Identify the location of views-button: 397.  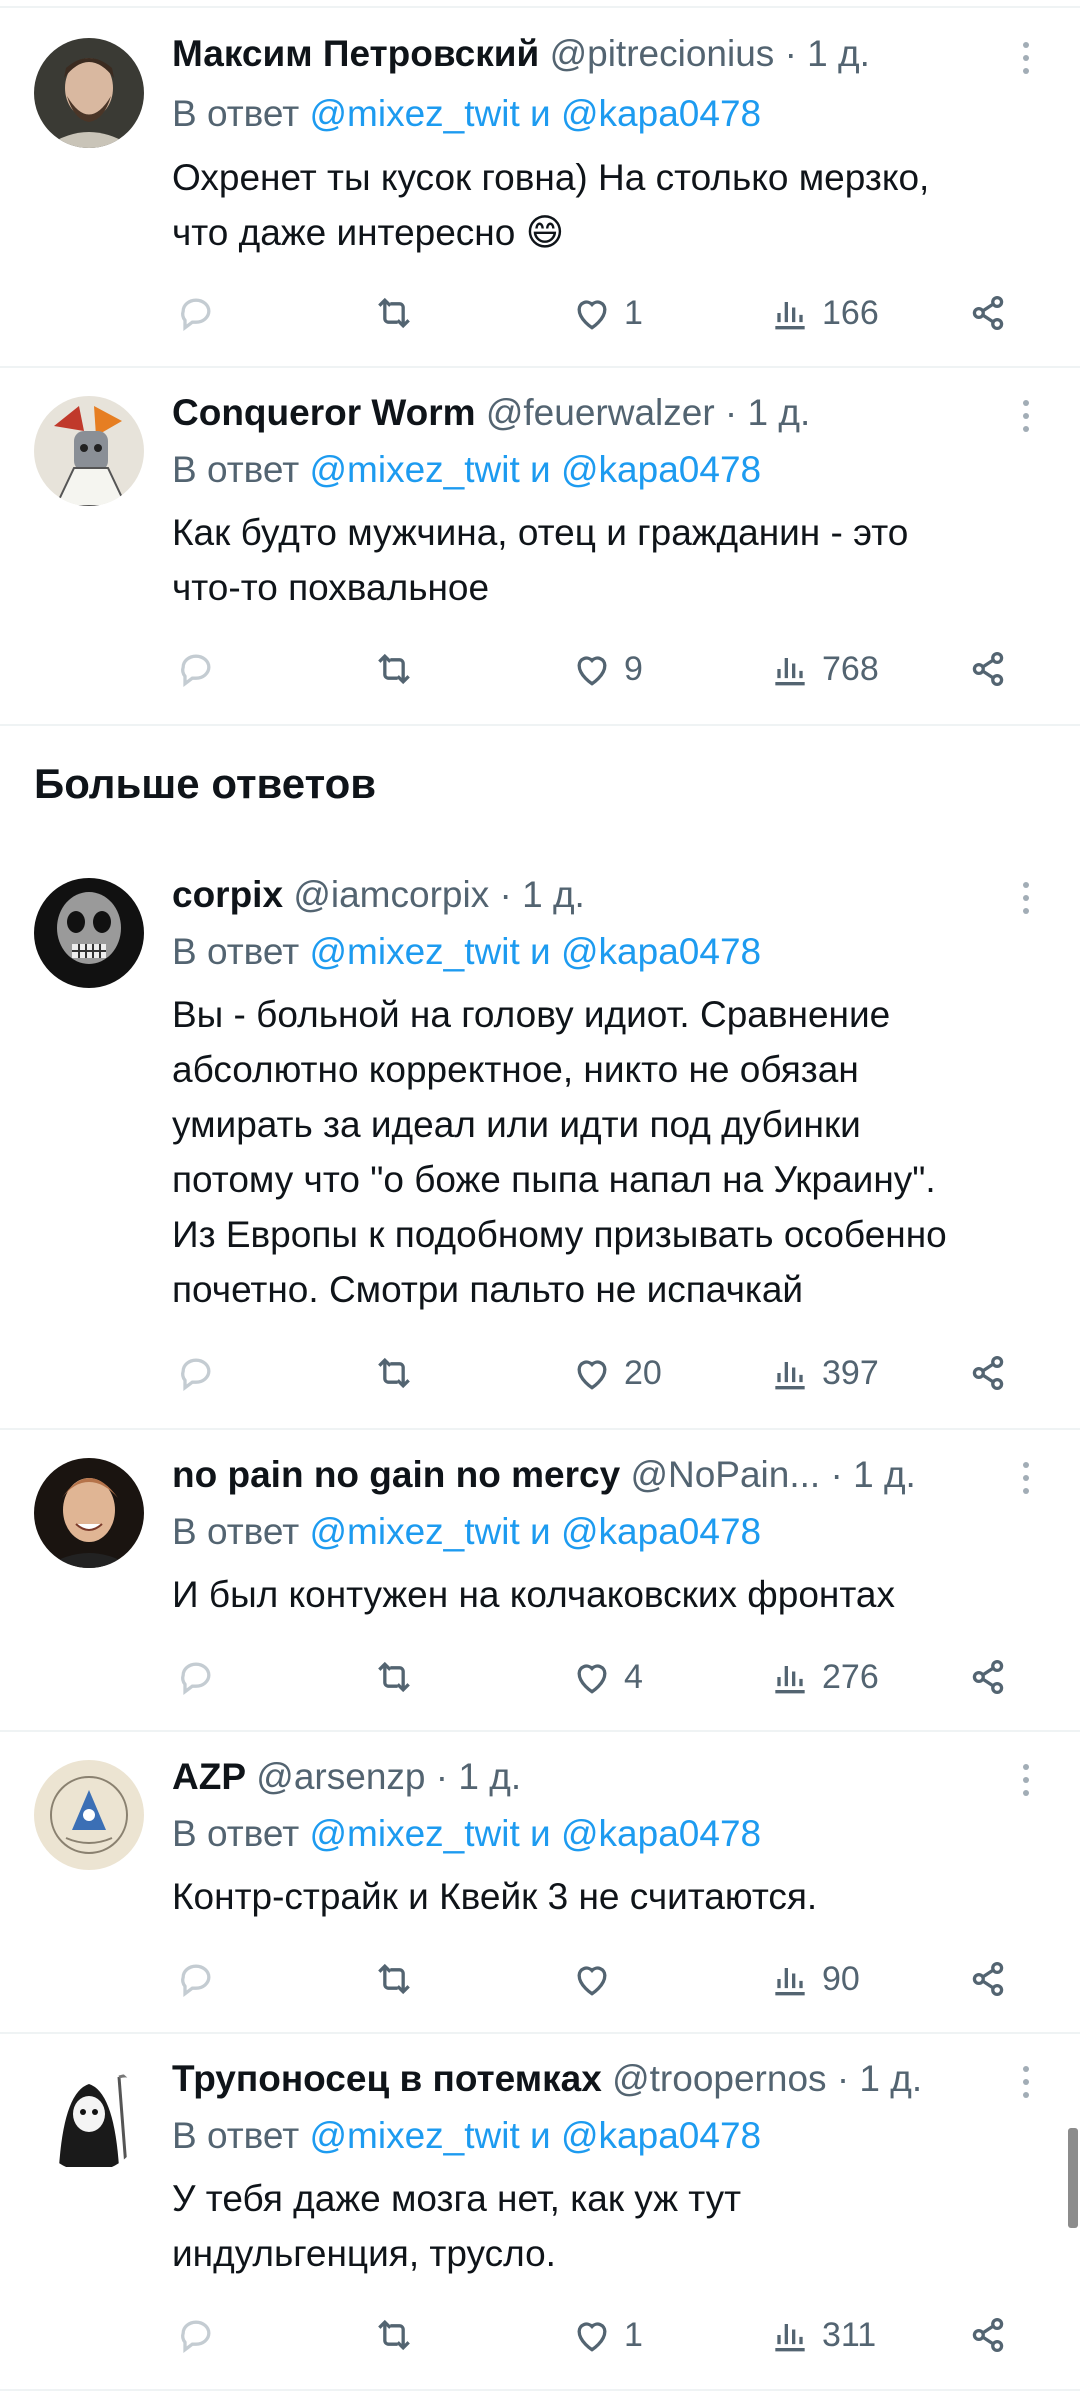
(823, 1373).